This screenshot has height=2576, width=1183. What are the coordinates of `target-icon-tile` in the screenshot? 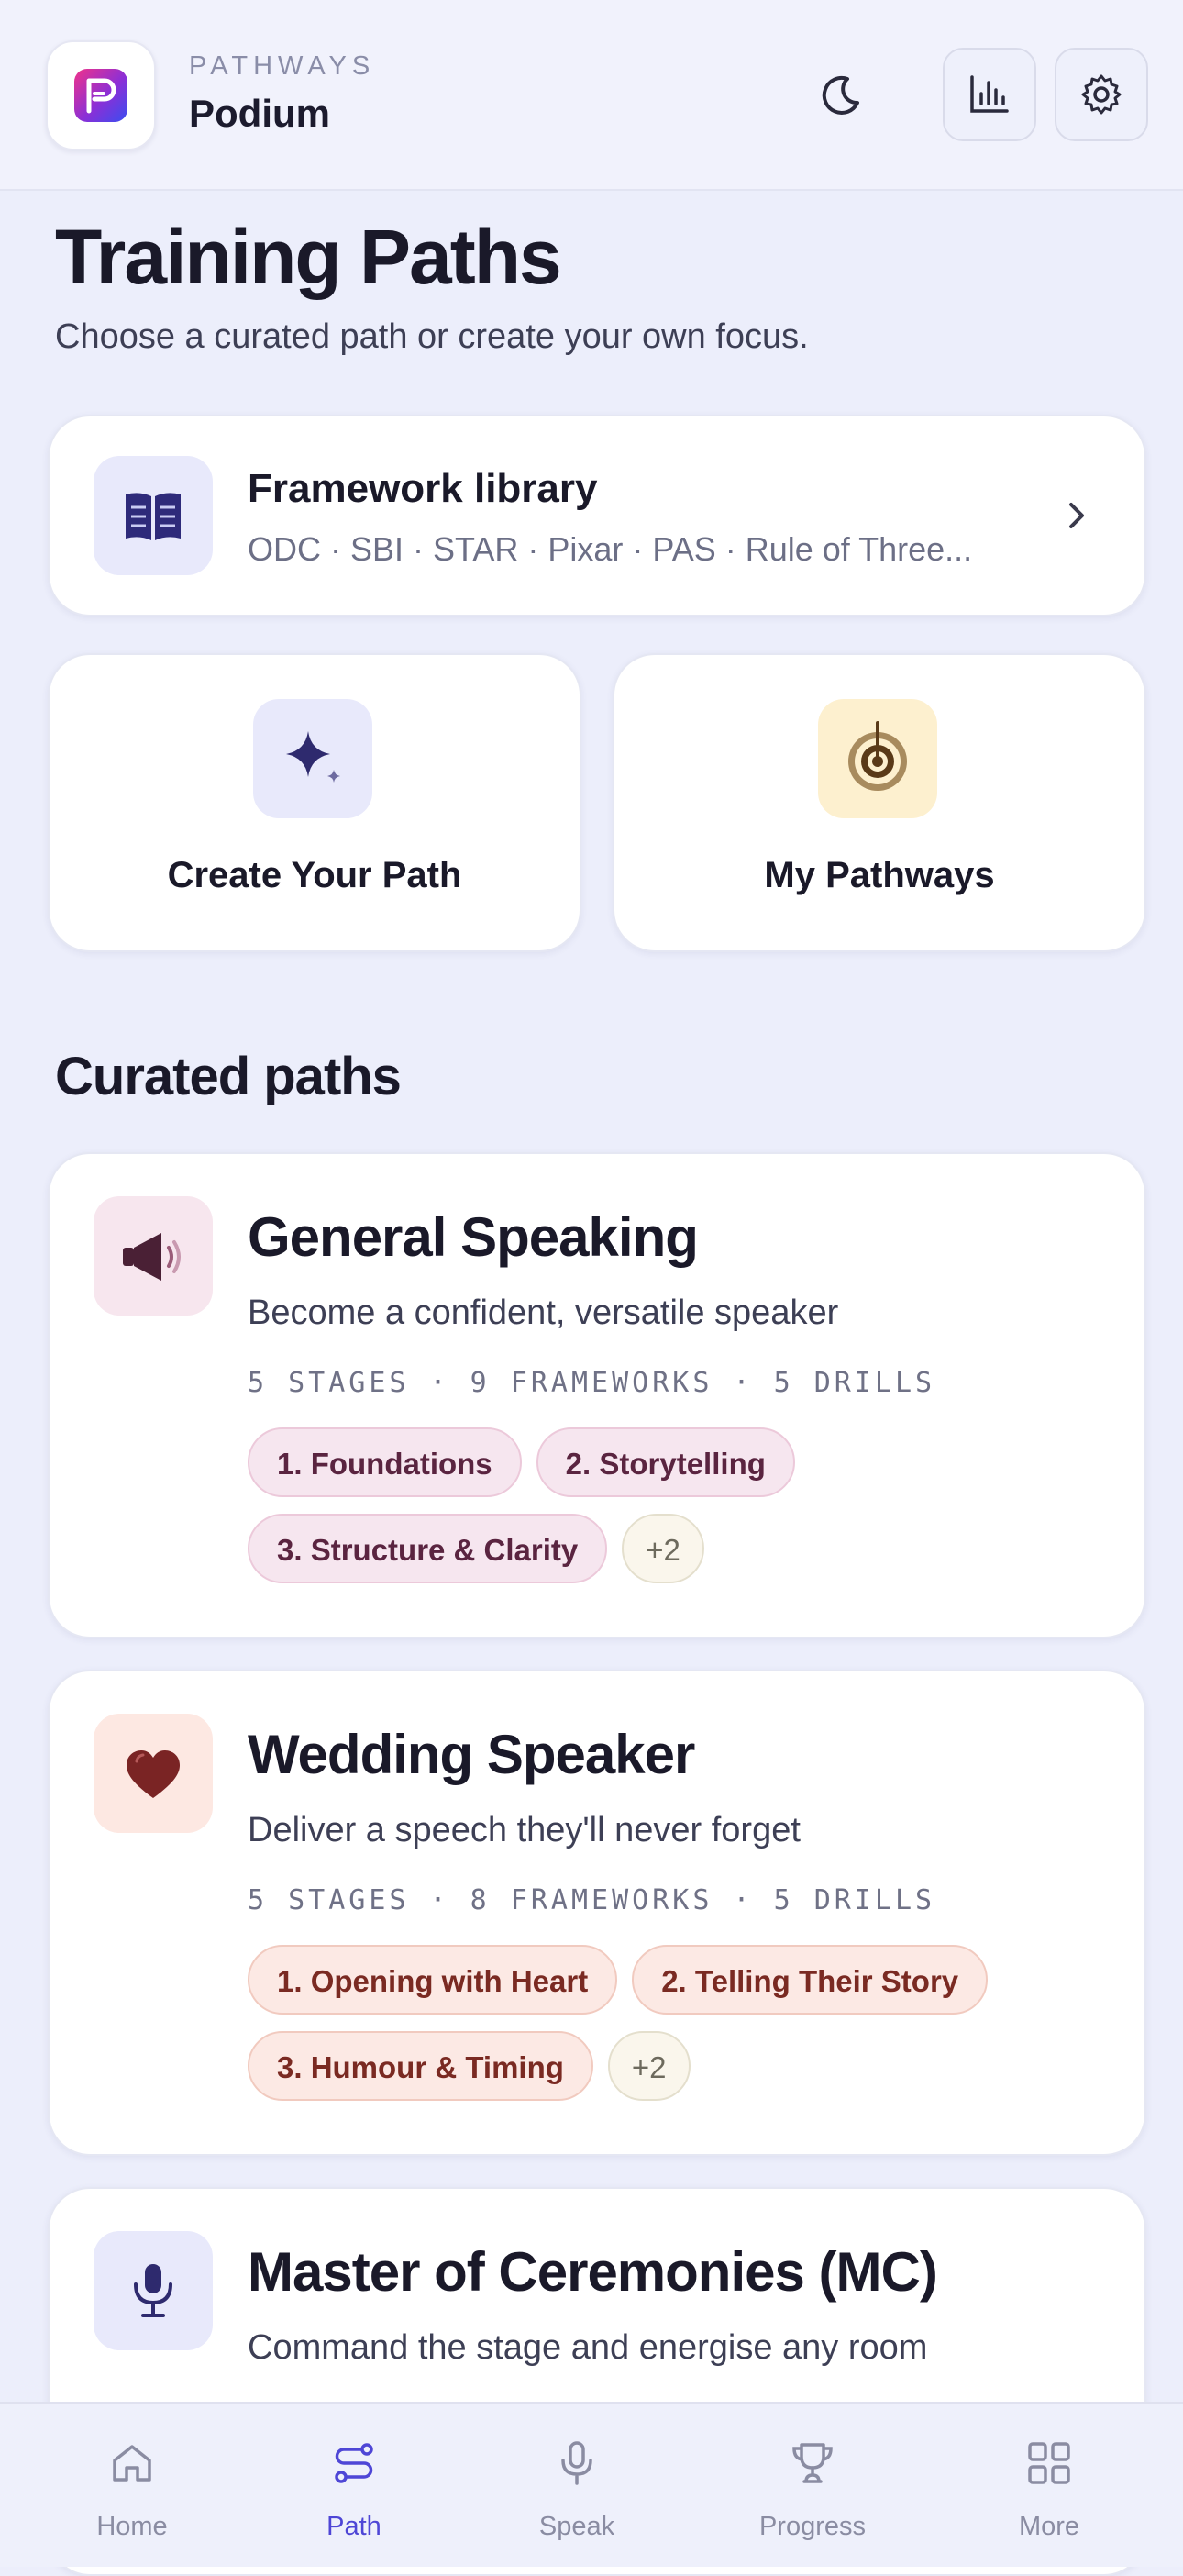 It's located at (877, 758).